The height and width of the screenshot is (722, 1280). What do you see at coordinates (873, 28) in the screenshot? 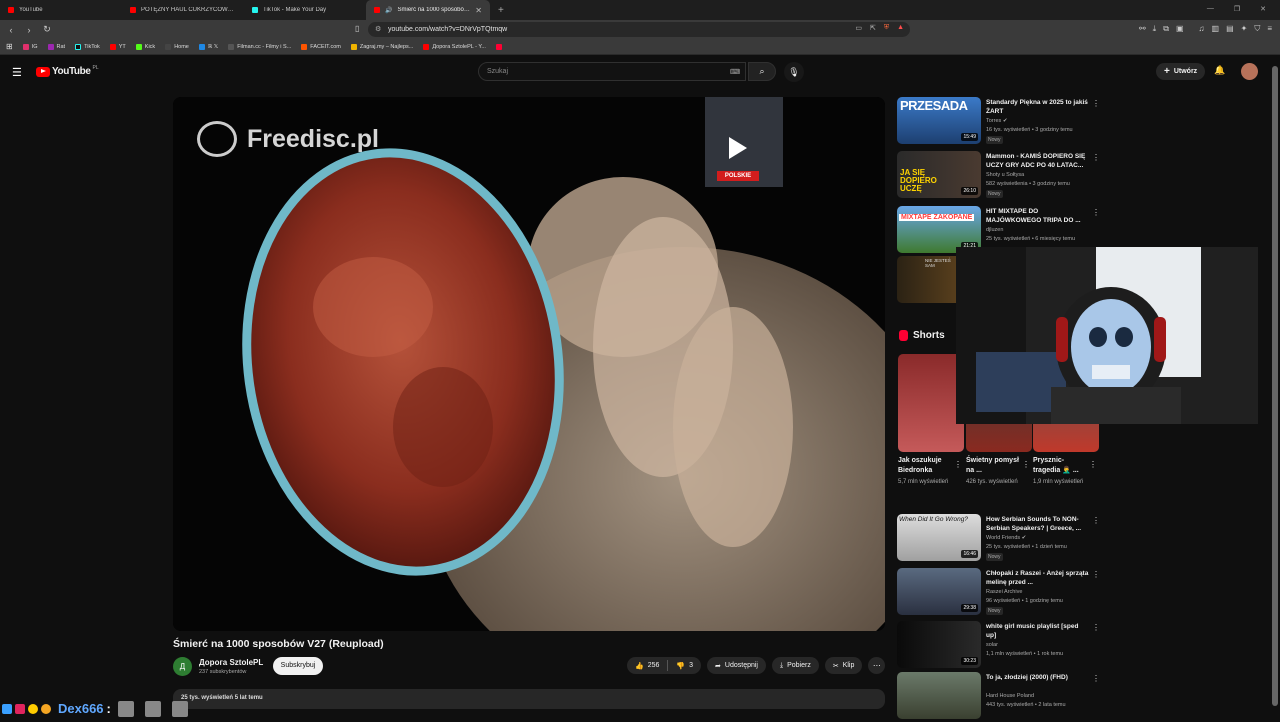
I see `share-page-icon: ⇱` at bounding box center [873, 28].